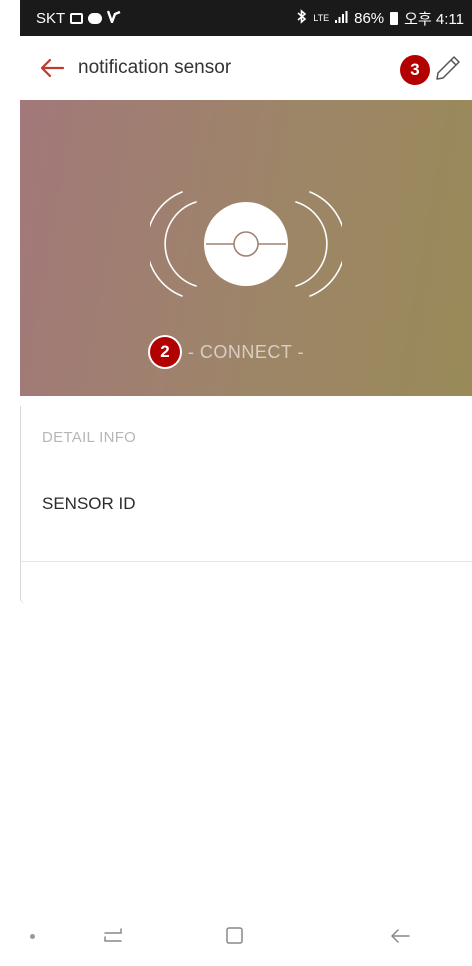 This screenshot has width=472, height=966. I want to click on divider, so click(246, 561).